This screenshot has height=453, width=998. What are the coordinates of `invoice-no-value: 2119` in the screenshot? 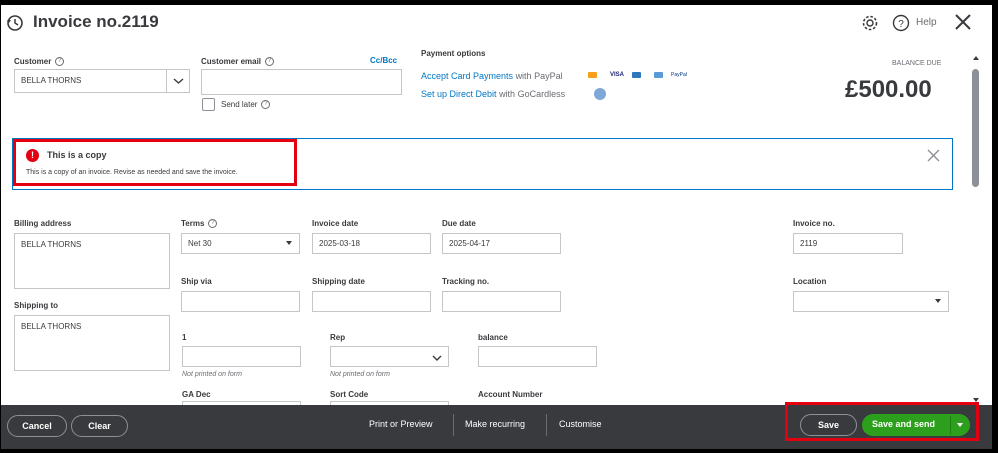 It's located at (809, 243).